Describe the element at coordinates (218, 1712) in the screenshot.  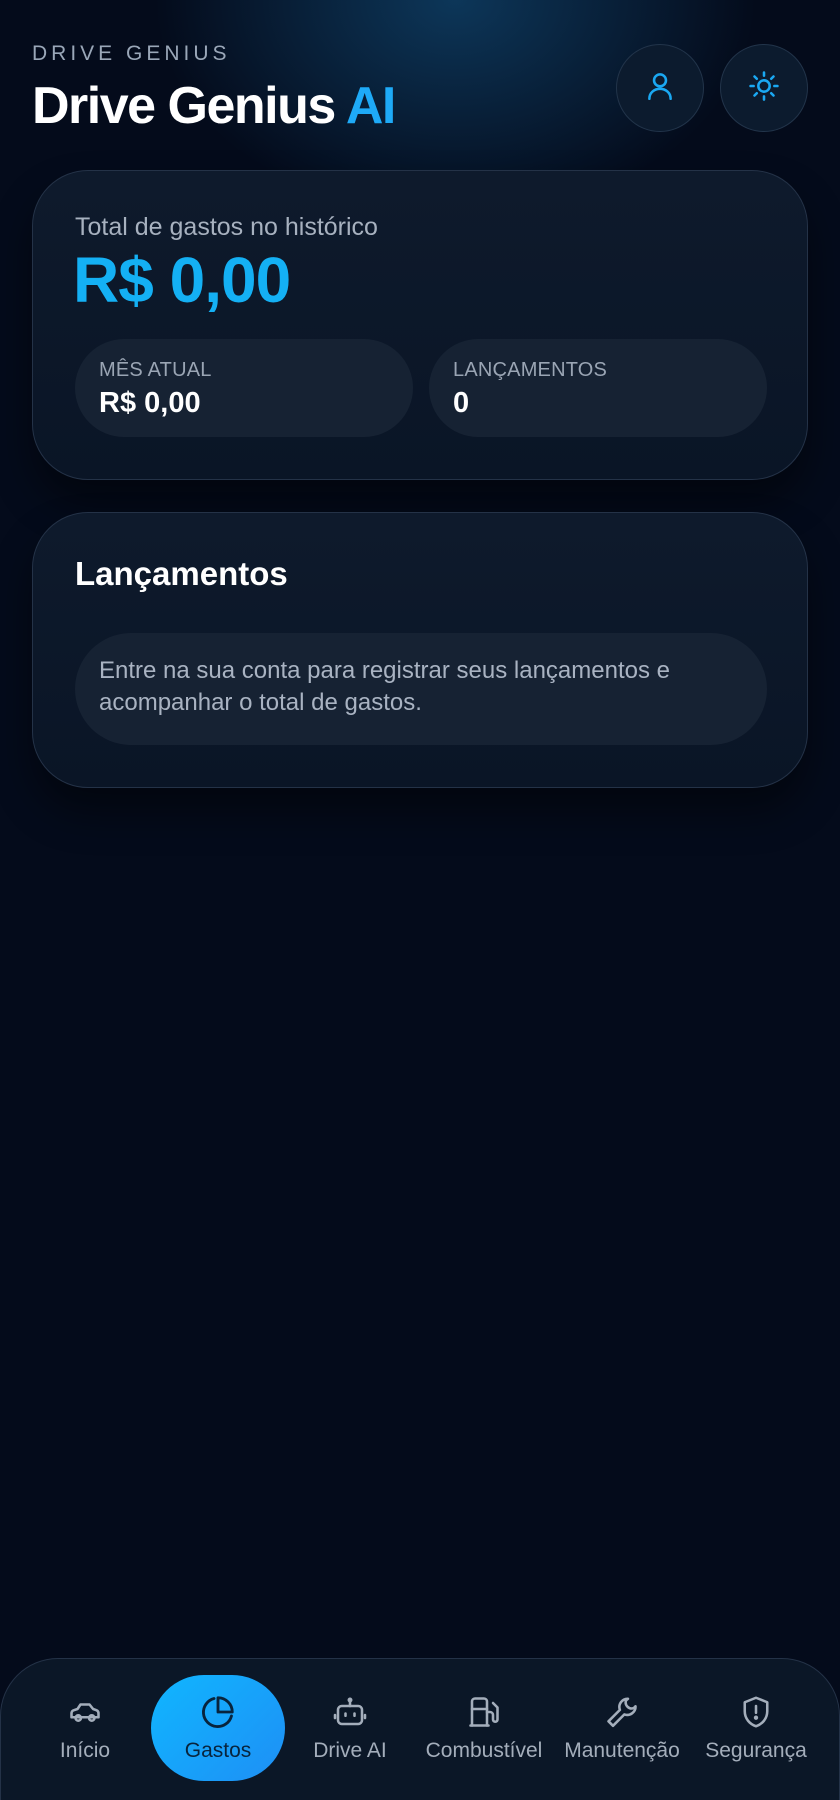
I see `pie-chart-icon` at that location.